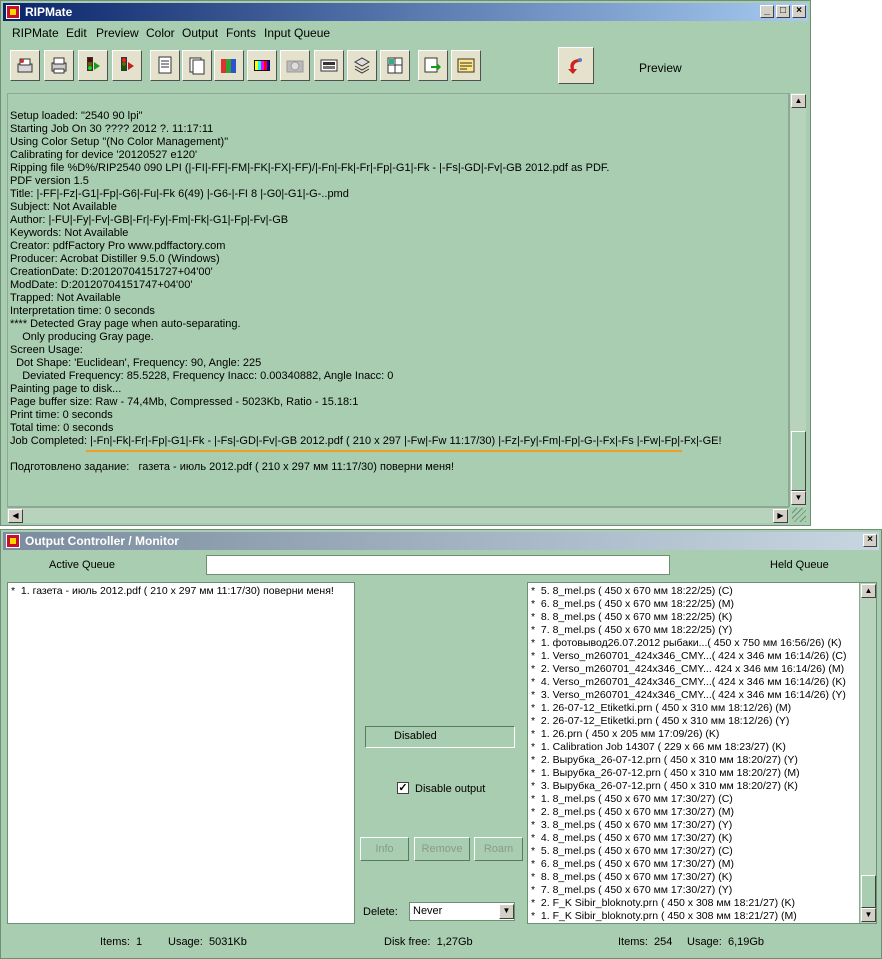 Image resolution: width=882 pixels, height=959 pixels. What do you see at coordinates (398, 515) in the screenshot?
I see `log-horizontal-scrollbar: ◀ ▶` at bounding box center [398, 515].